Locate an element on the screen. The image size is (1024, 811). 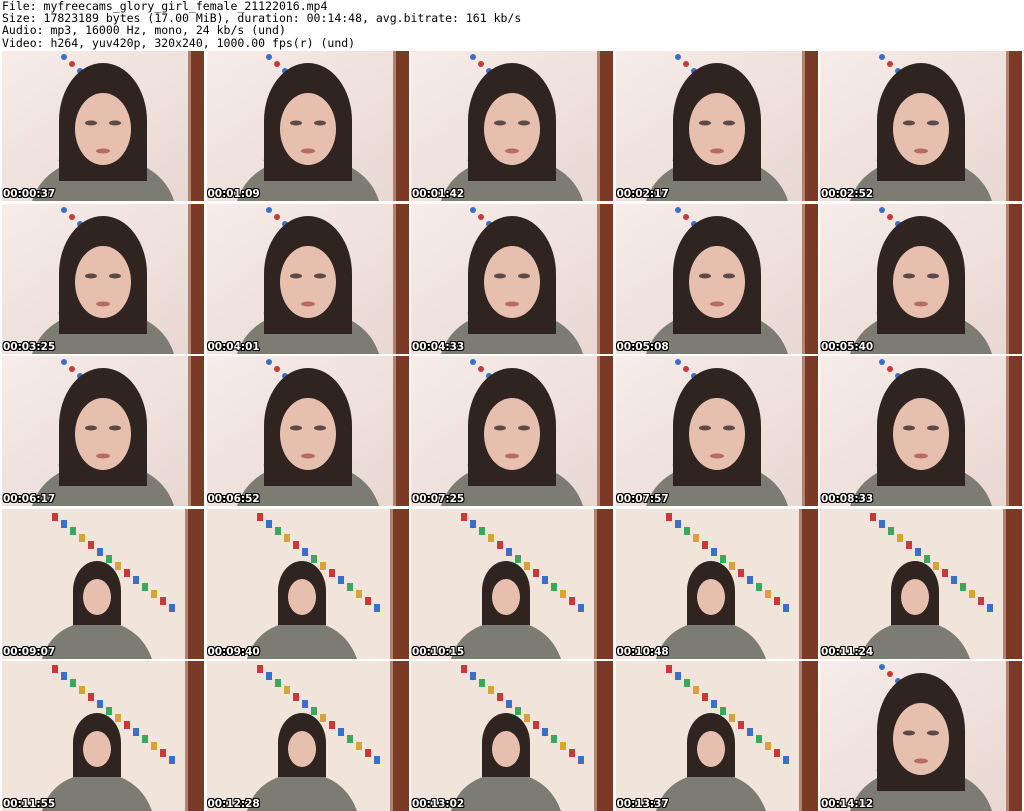
thumbnail-timestamp: 00:06:17 is located at coordinates (29, 499).